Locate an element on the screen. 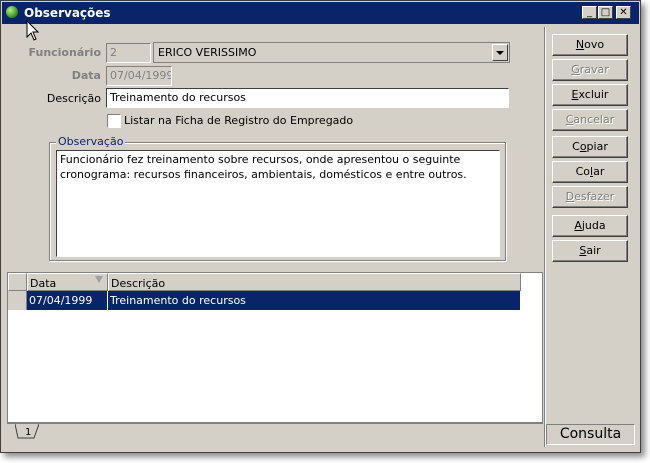 The height and width of the screenshot is (463, 650). chevron-down-icon is located at coordinates (500, 52).